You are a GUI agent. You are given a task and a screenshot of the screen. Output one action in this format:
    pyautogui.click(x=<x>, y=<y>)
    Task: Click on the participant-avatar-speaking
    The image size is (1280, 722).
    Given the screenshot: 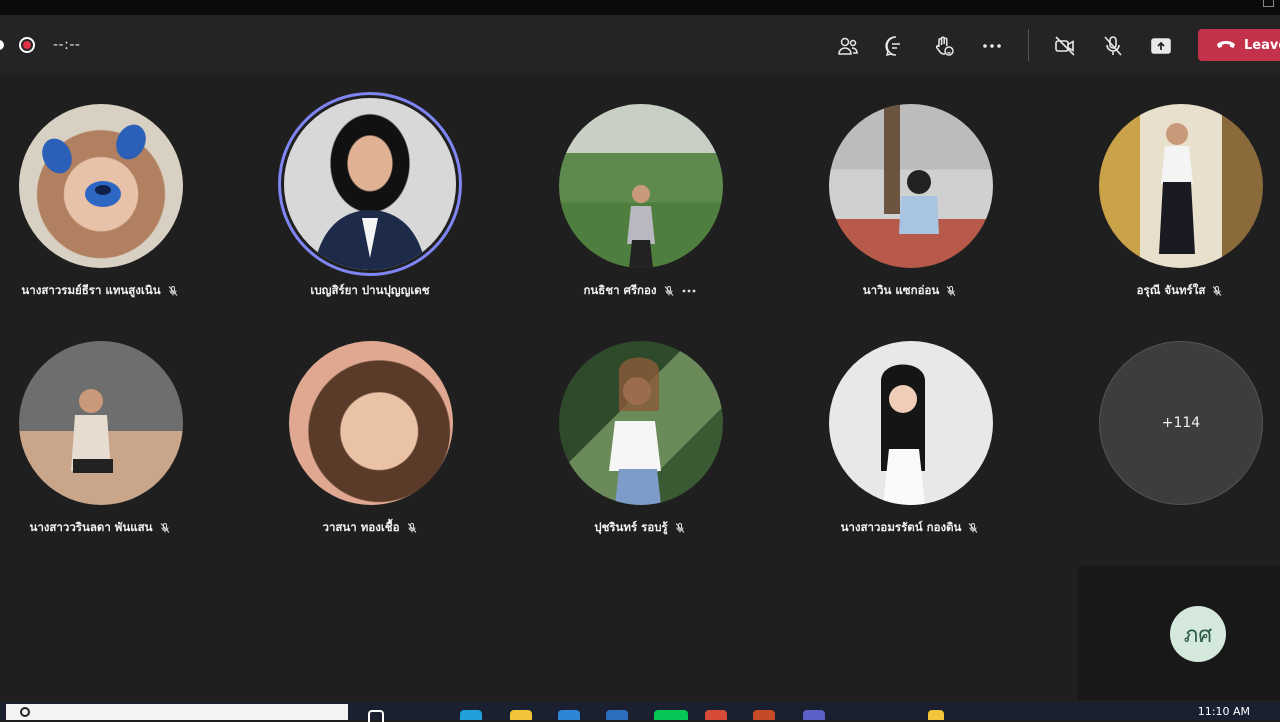 What is the action you would take?
    pyautogui.click(x=370, y=184)
    